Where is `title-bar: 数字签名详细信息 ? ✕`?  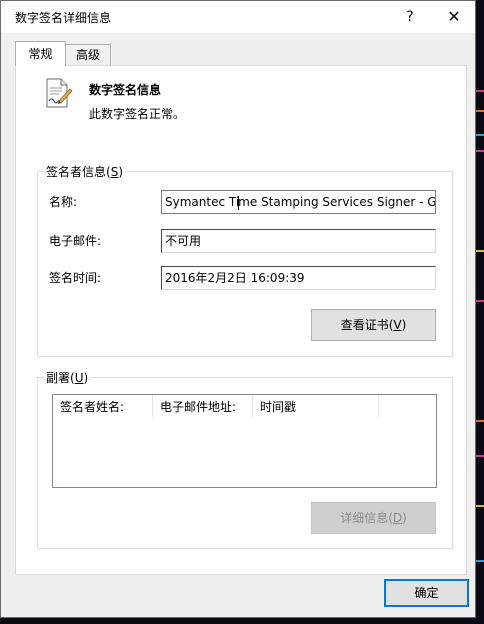
title-bar: 数字签名详细信息 ? ✕ is located at coordinates (238, 17).